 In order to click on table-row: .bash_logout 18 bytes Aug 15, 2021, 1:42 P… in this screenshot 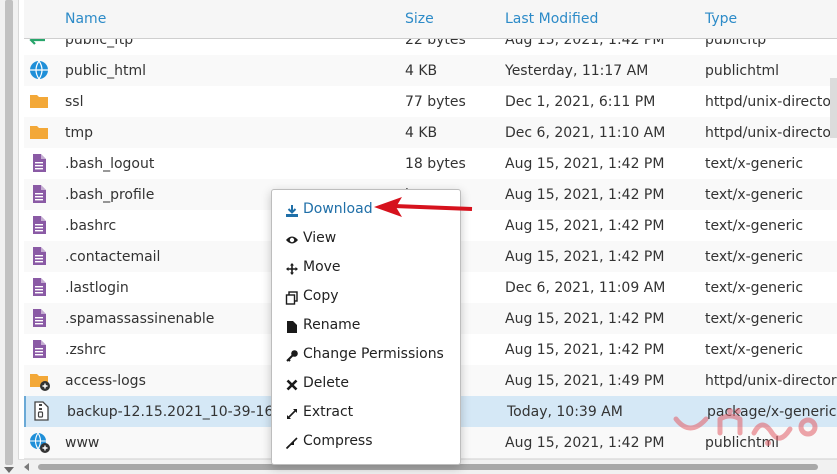, I will do `click(430, 164)`.